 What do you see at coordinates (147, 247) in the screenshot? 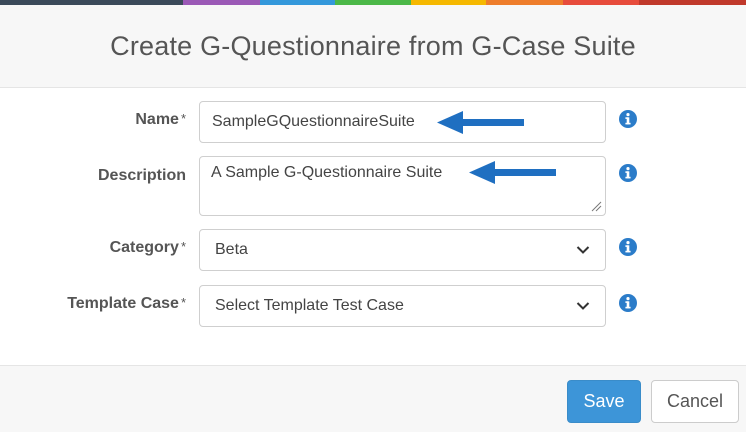
I see `category-label: Category *` at bounding box center [147, 247].